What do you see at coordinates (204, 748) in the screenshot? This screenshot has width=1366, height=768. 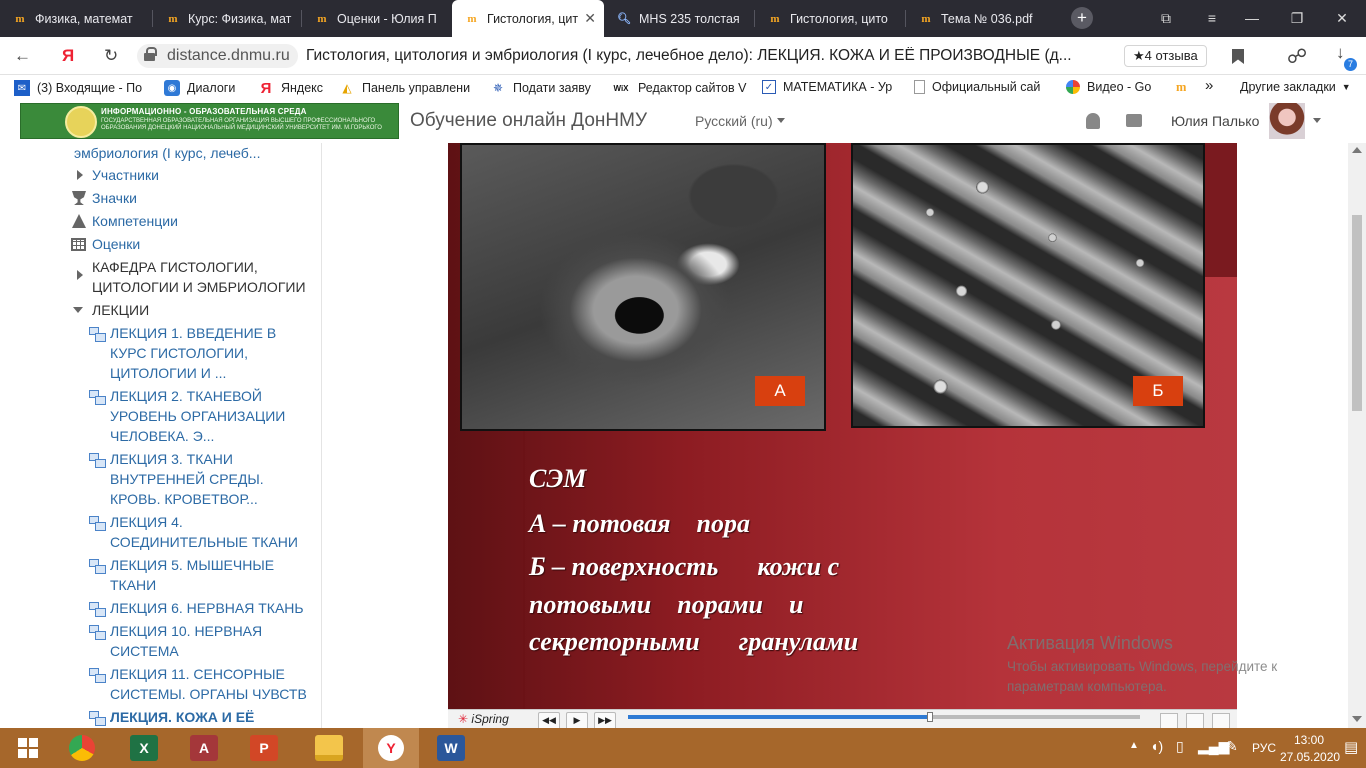 I see `taskbar-access: A` at bounding box center [204, 748].